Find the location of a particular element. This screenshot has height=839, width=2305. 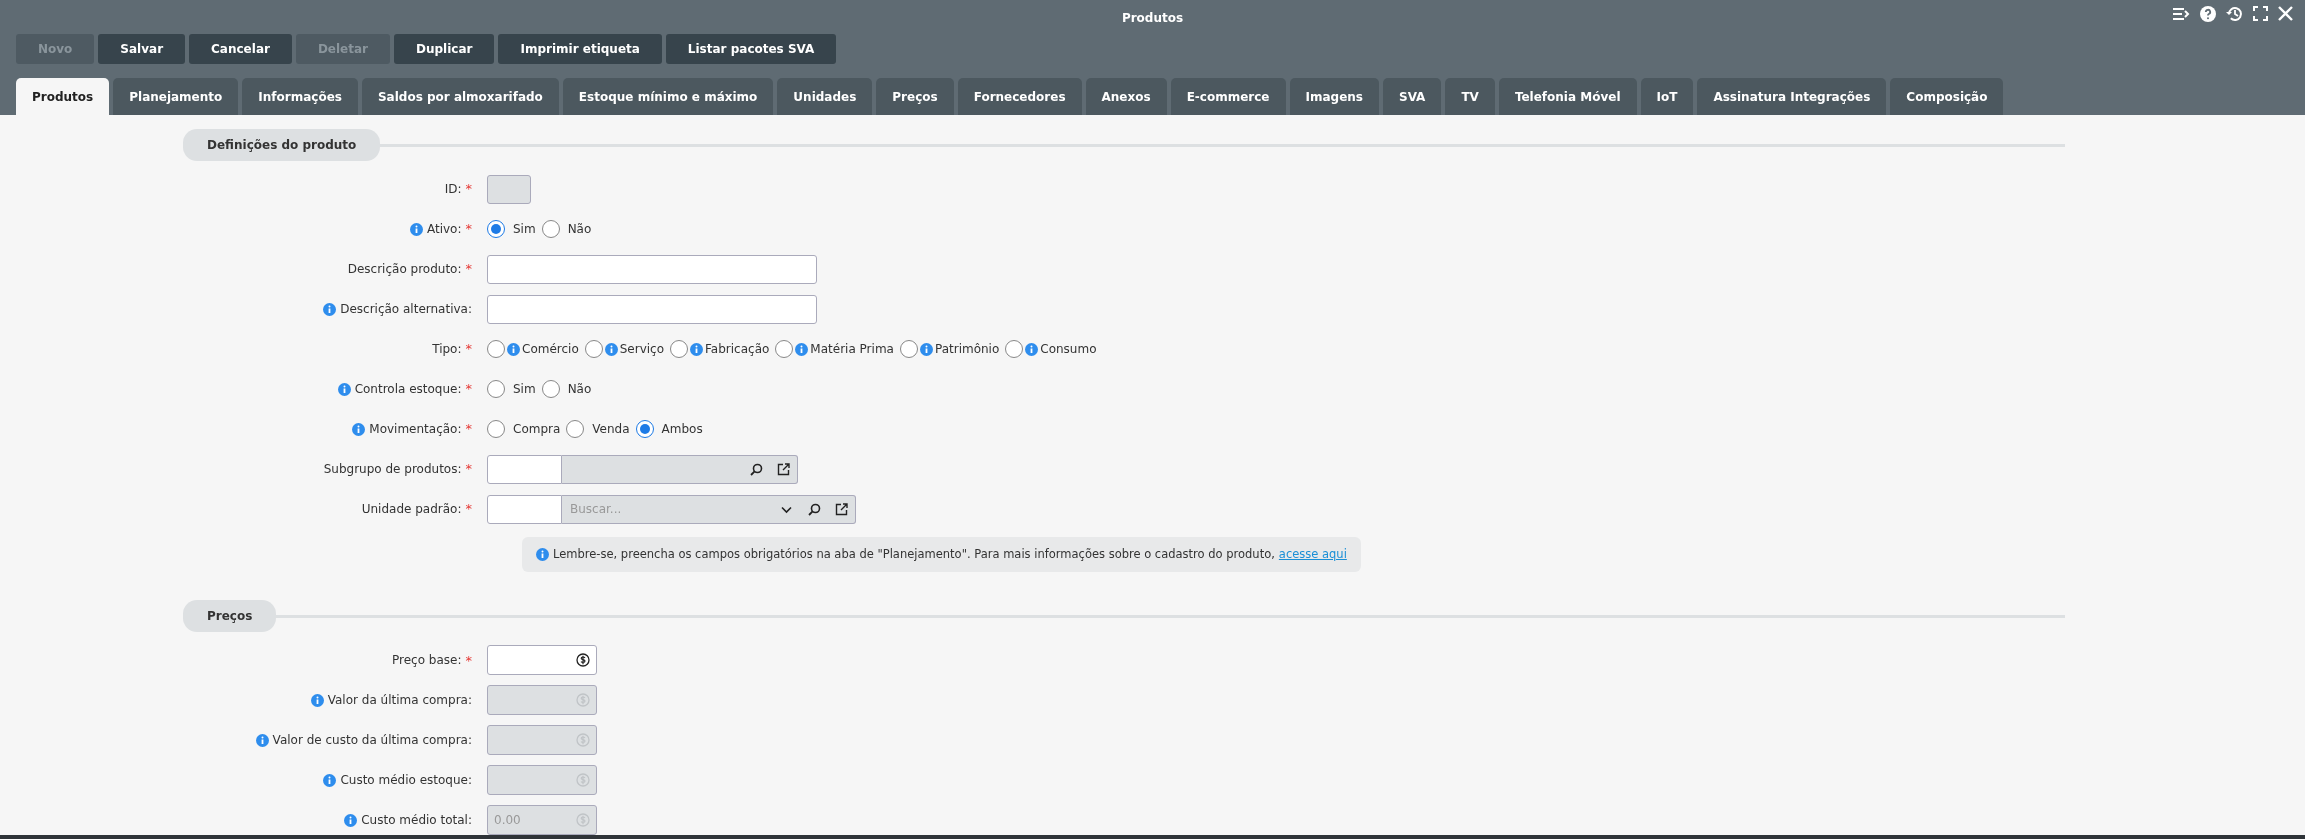

radio-option: Venda is located at coordinates (598, 429).